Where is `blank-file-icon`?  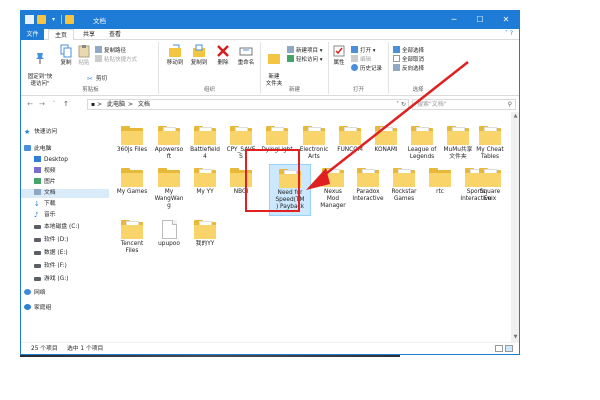 blank-file-icon is located at coordinates (169, 229).